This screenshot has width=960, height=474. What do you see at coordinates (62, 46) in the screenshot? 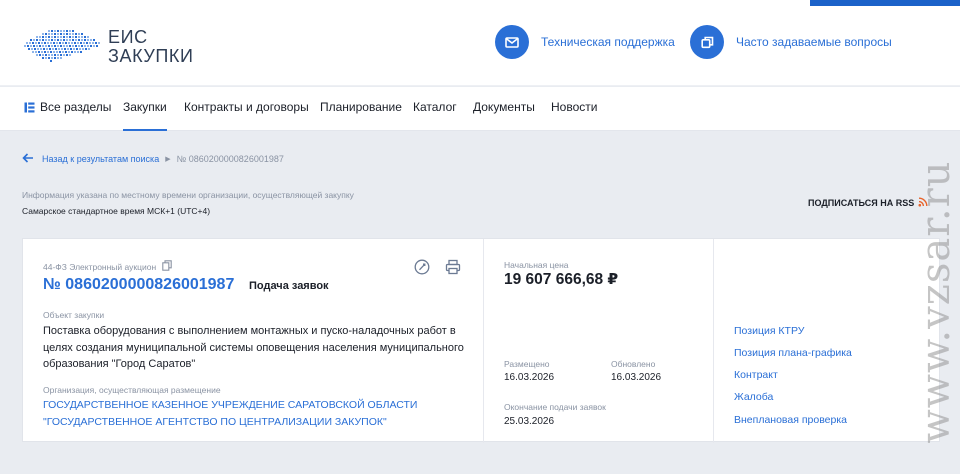
I see `russia-map-icon` at bounding box center [62, 46].